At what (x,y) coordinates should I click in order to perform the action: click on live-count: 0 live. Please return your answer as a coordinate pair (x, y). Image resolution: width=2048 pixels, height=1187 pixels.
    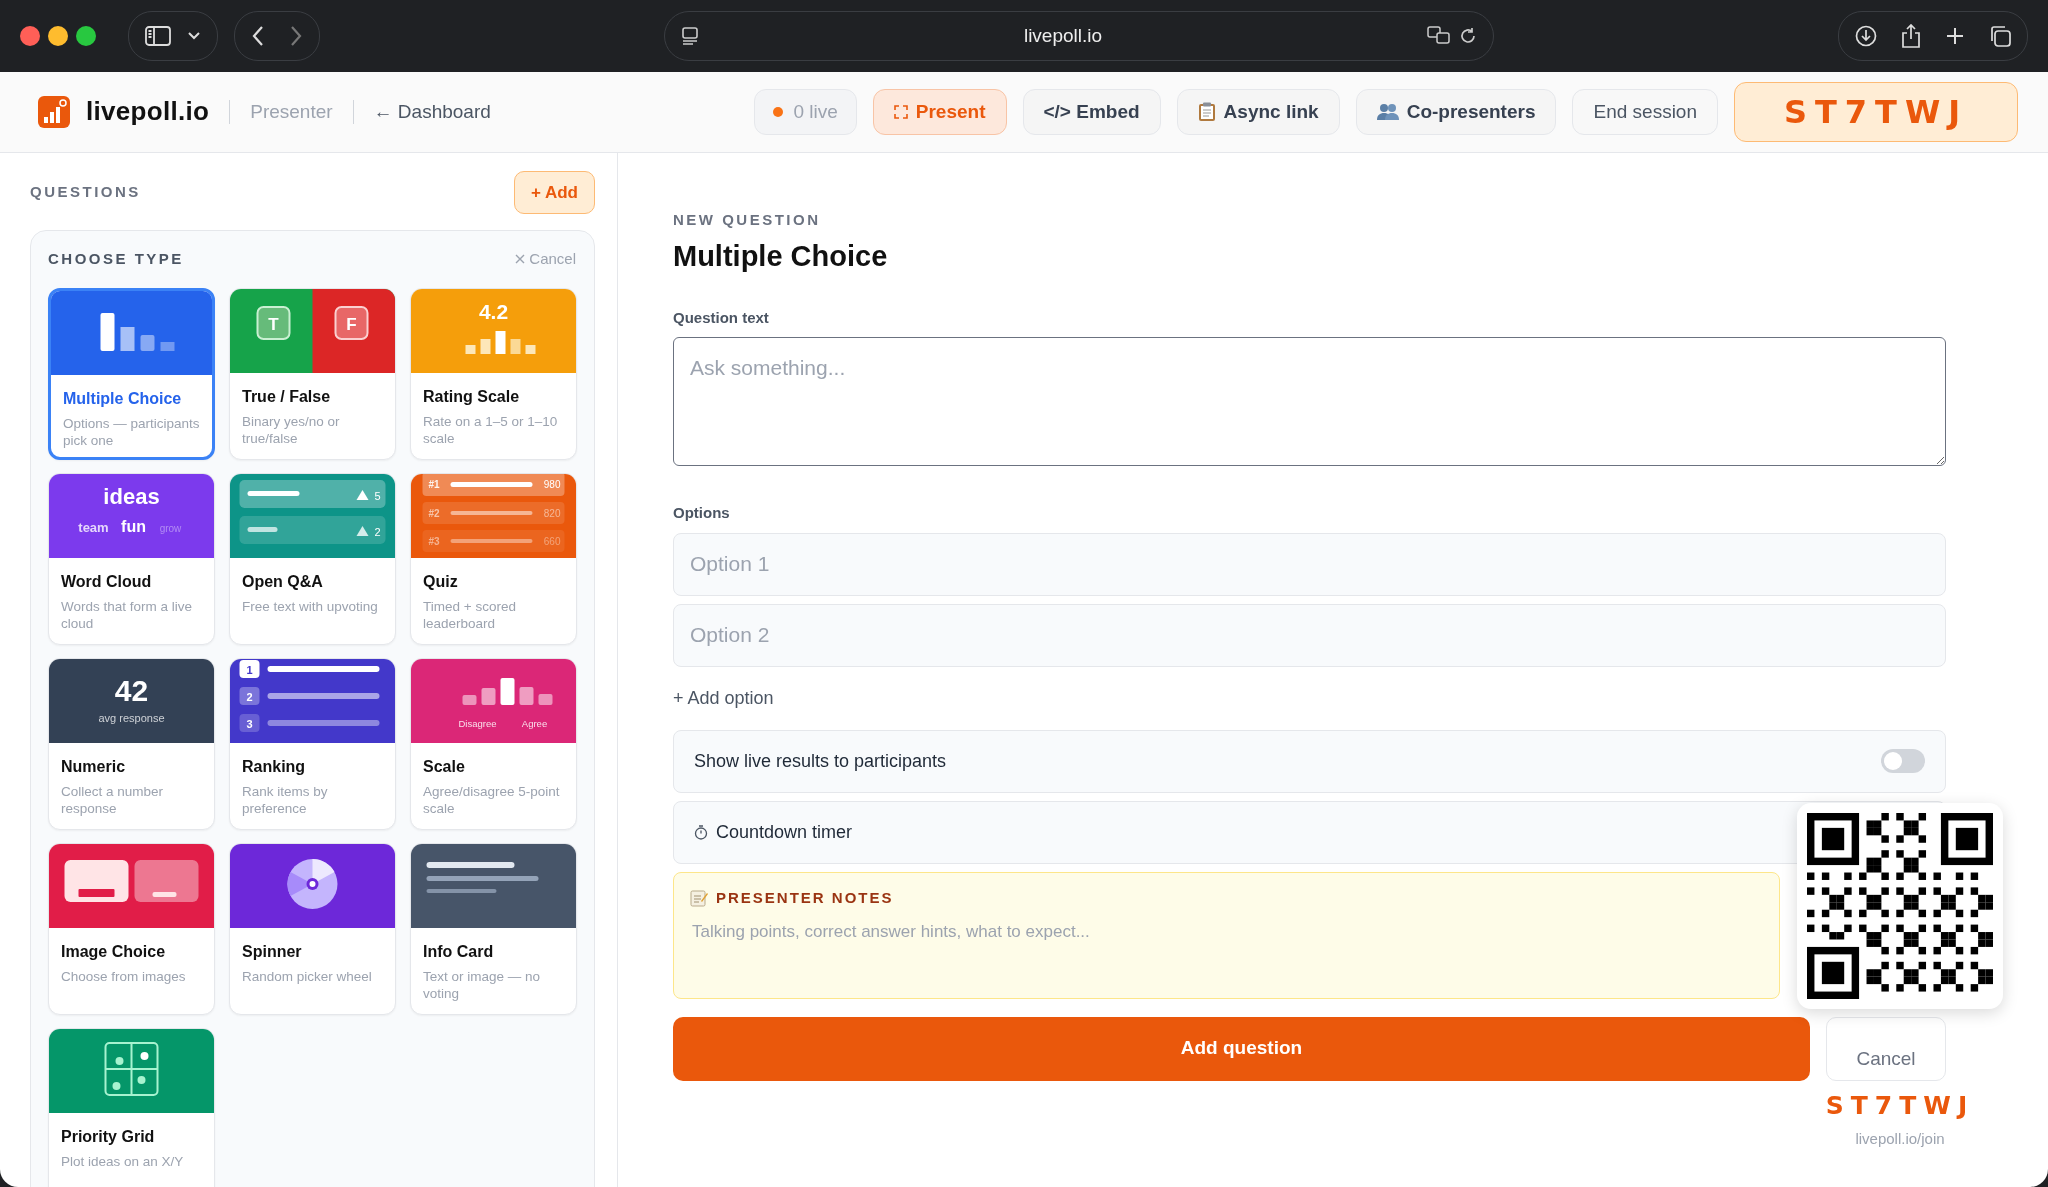
    Looking at the image, I should click on (815, 111).